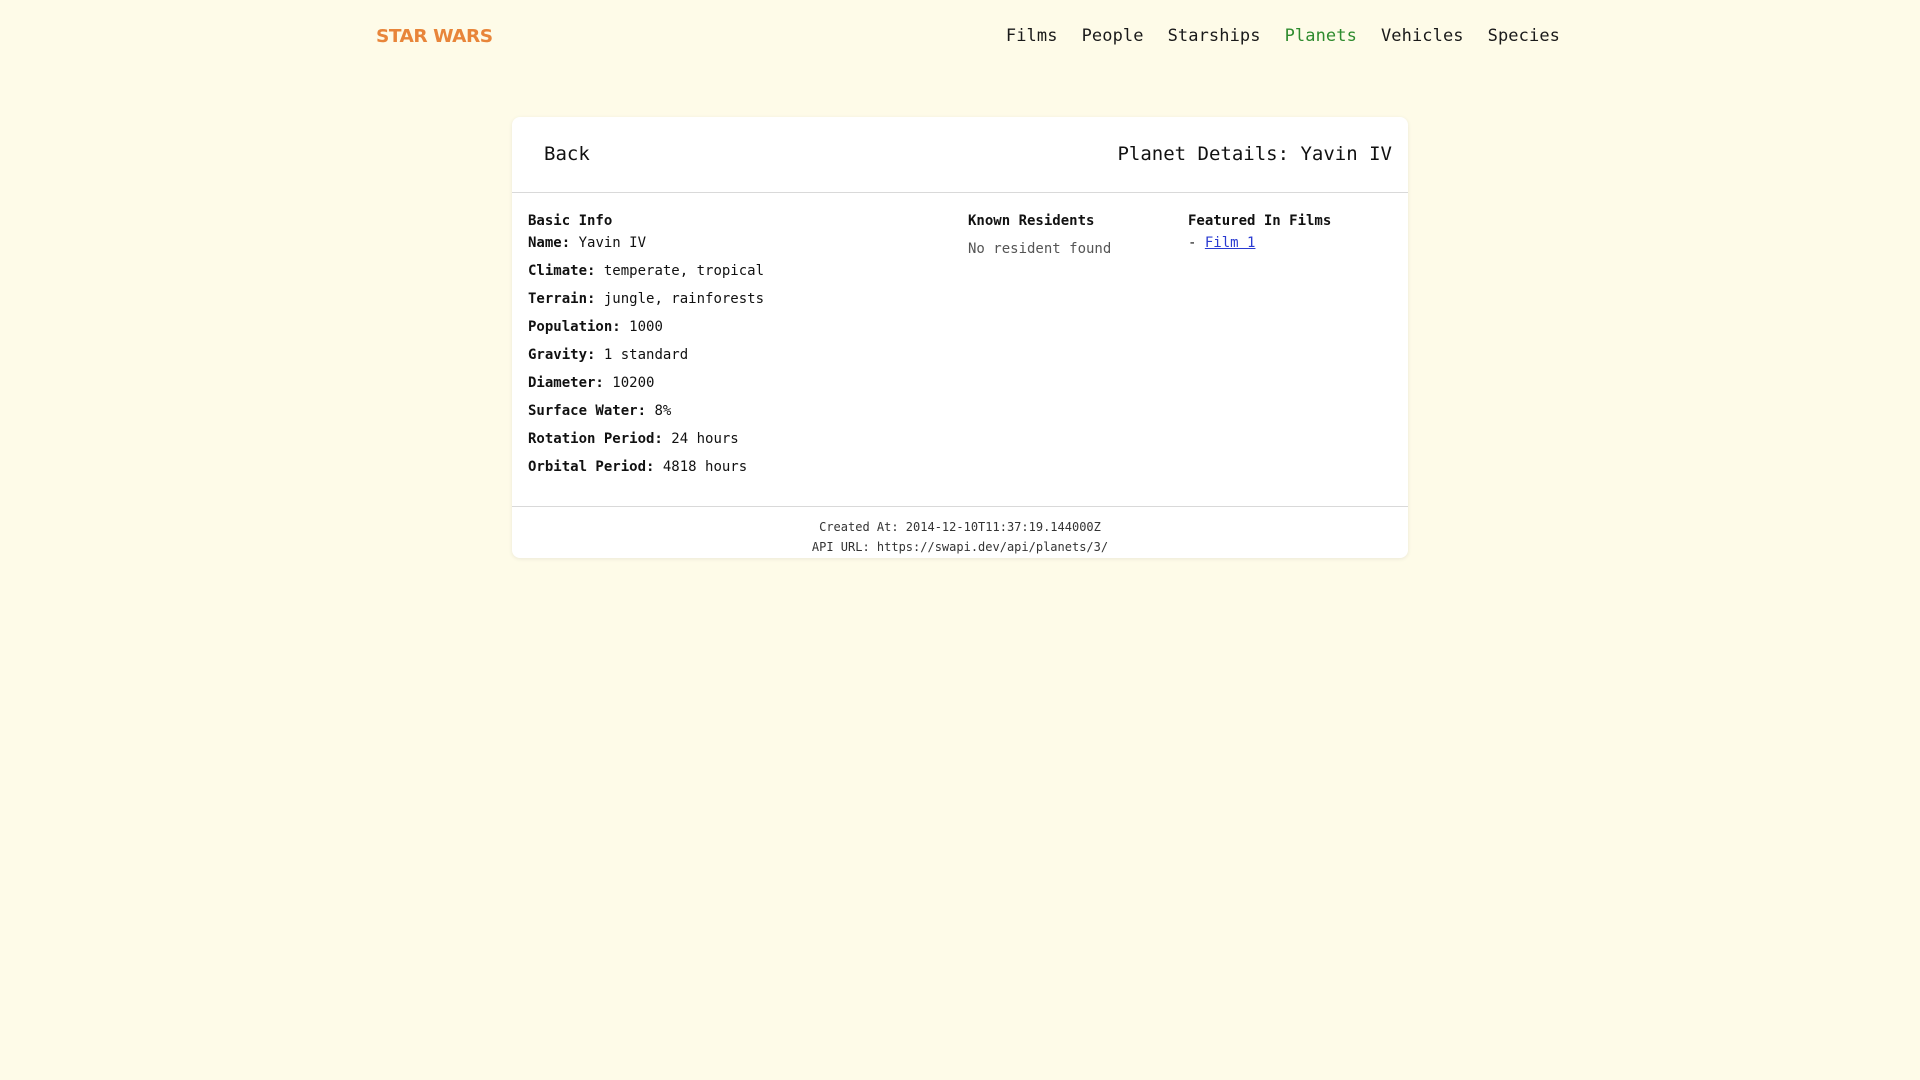 The image size is (1920, 1080). Describe the element at coordinates (663, 411) in the screenshot. I see `field-value: 8%` at that location.